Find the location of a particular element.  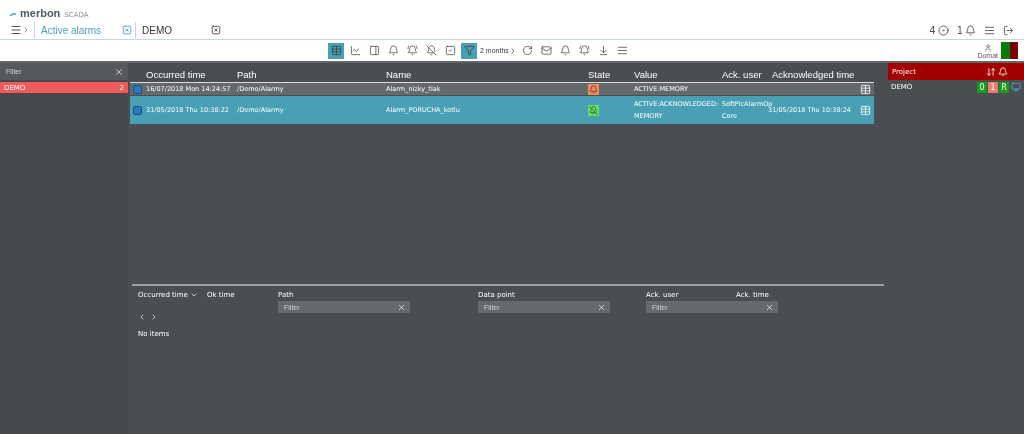

logout-icon is located at coordinates (1008, 30).